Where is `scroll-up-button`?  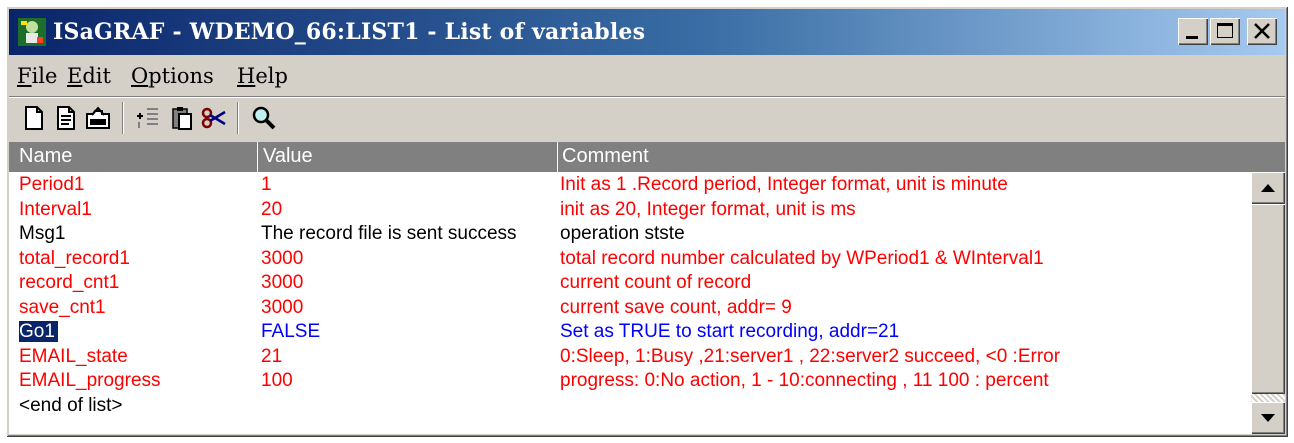
scroll-up-button is located at coordinates (1268, 188).